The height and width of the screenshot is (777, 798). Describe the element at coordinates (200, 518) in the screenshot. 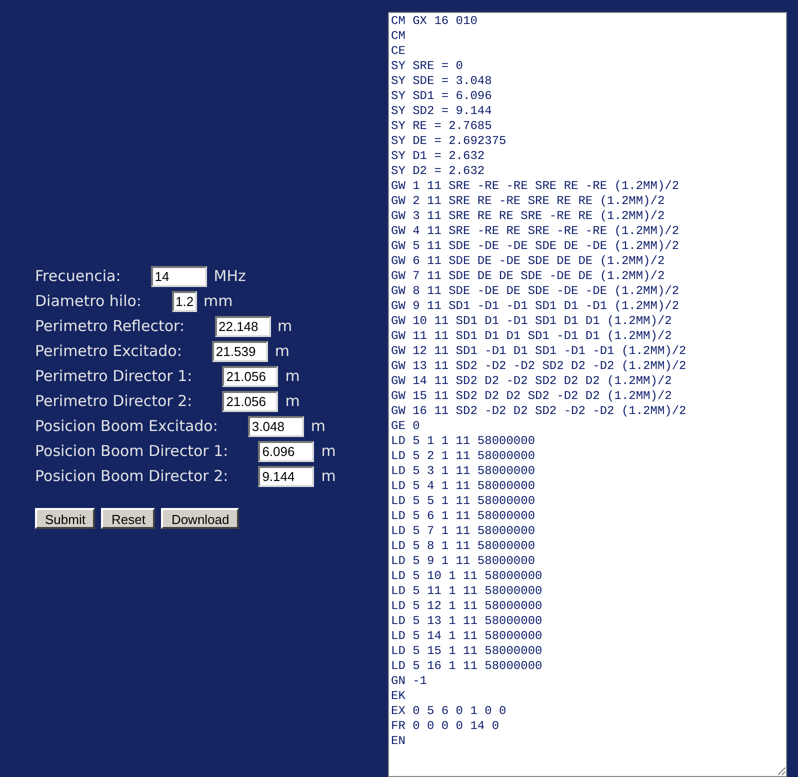

I see `form-button: Download` at that location.